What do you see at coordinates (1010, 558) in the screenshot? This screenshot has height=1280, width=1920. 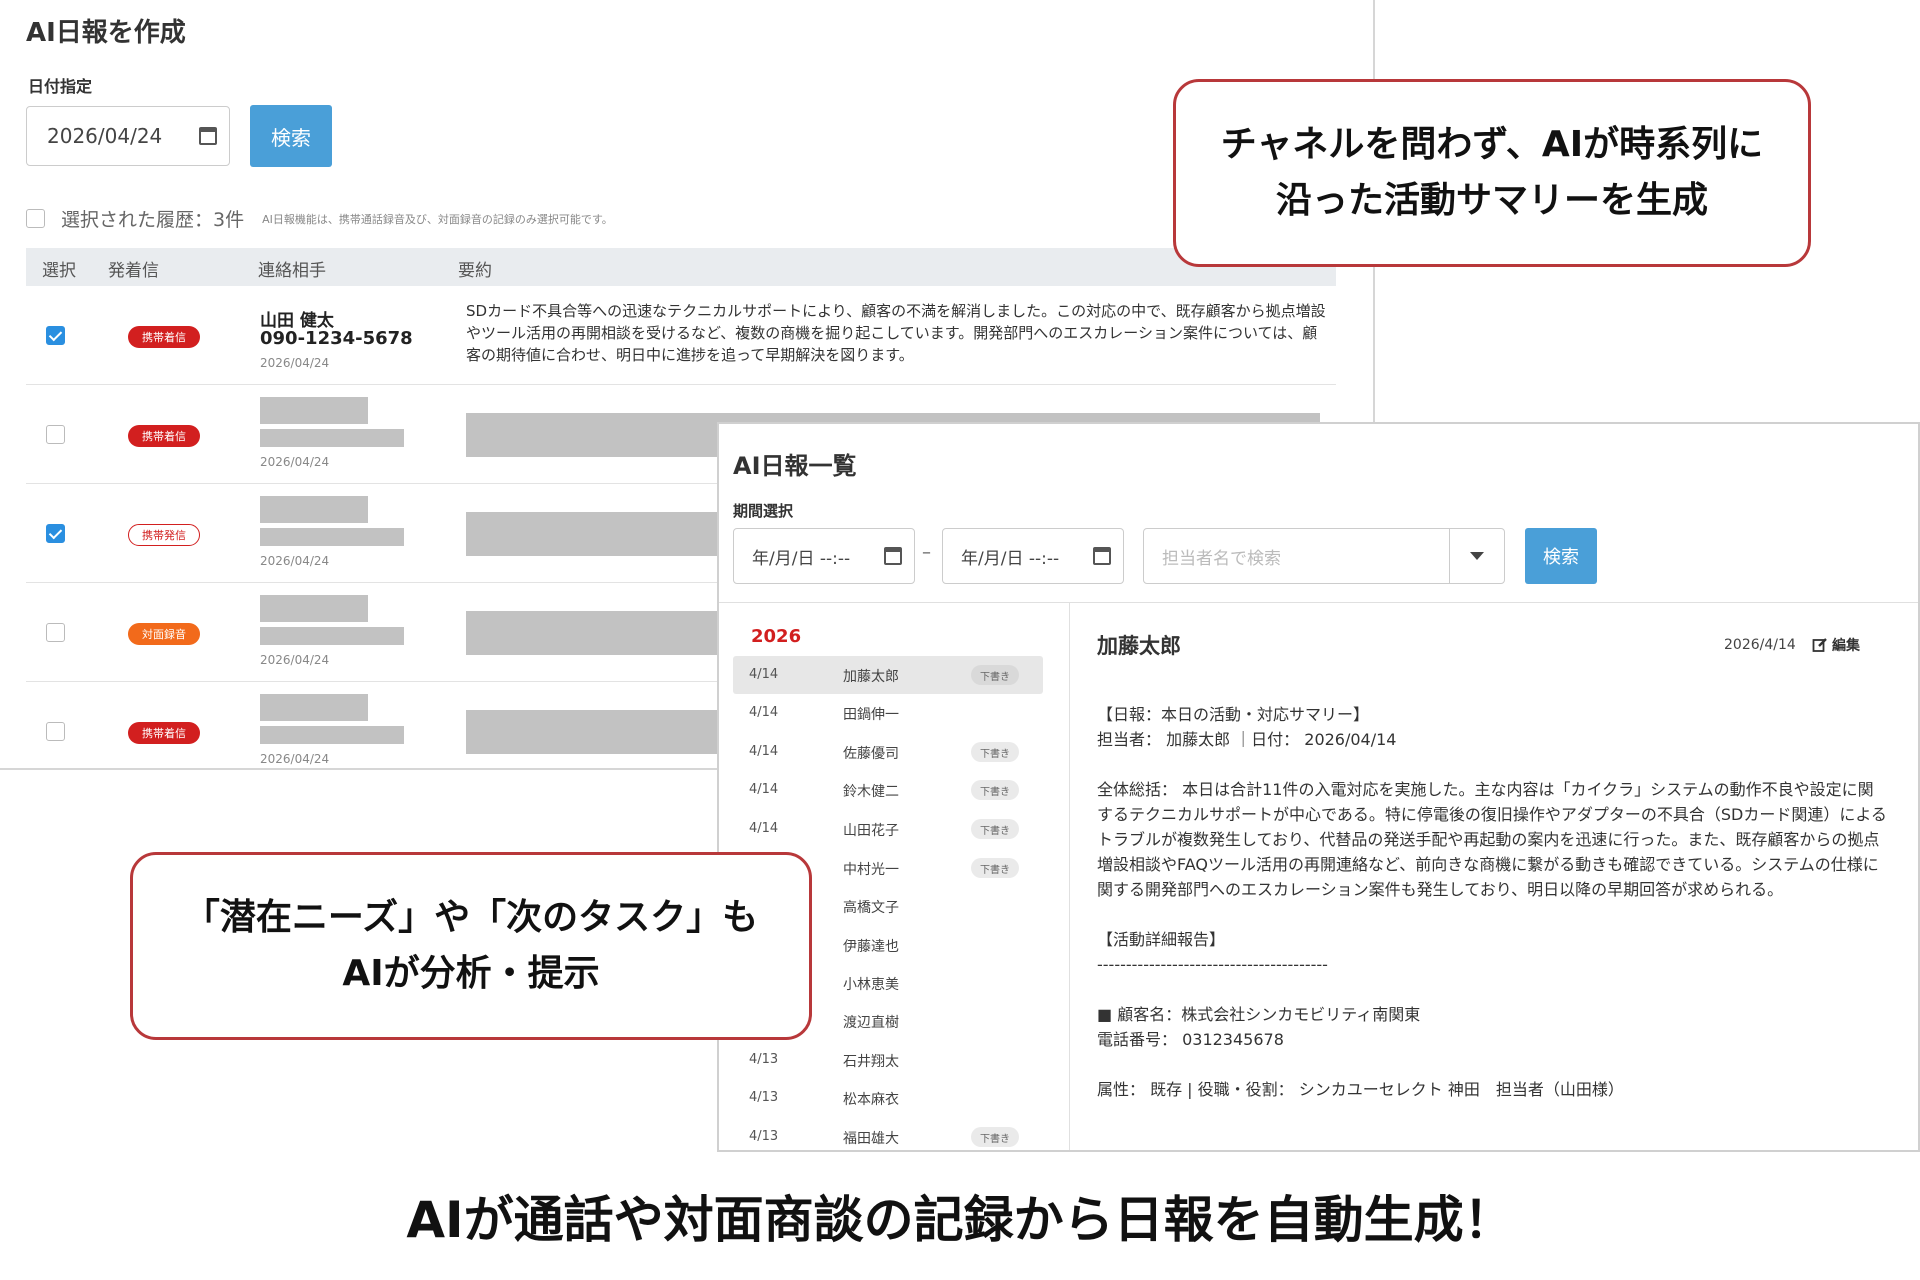 I see `date-to-value: 年/月/日 --:--` at bounding box center [1010, 558].